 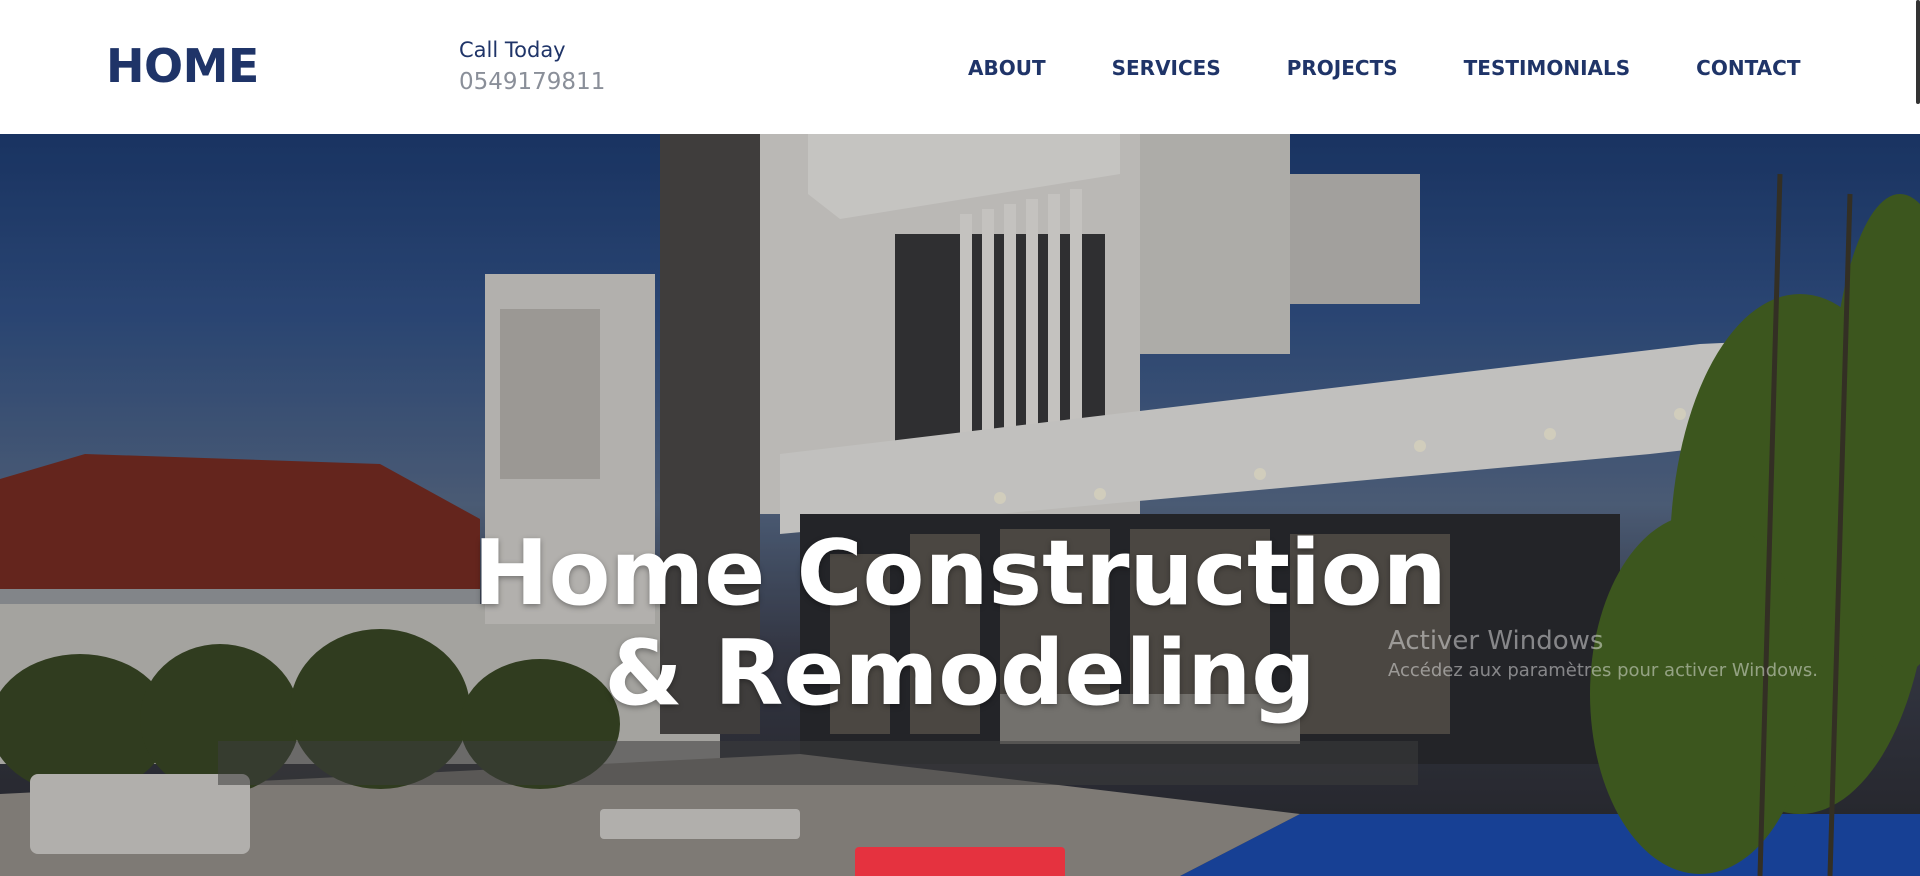 What do you see at coordinates (960, 861) in the screenshot?
I see `hero-cta-button` at bounding box center [960, 861].